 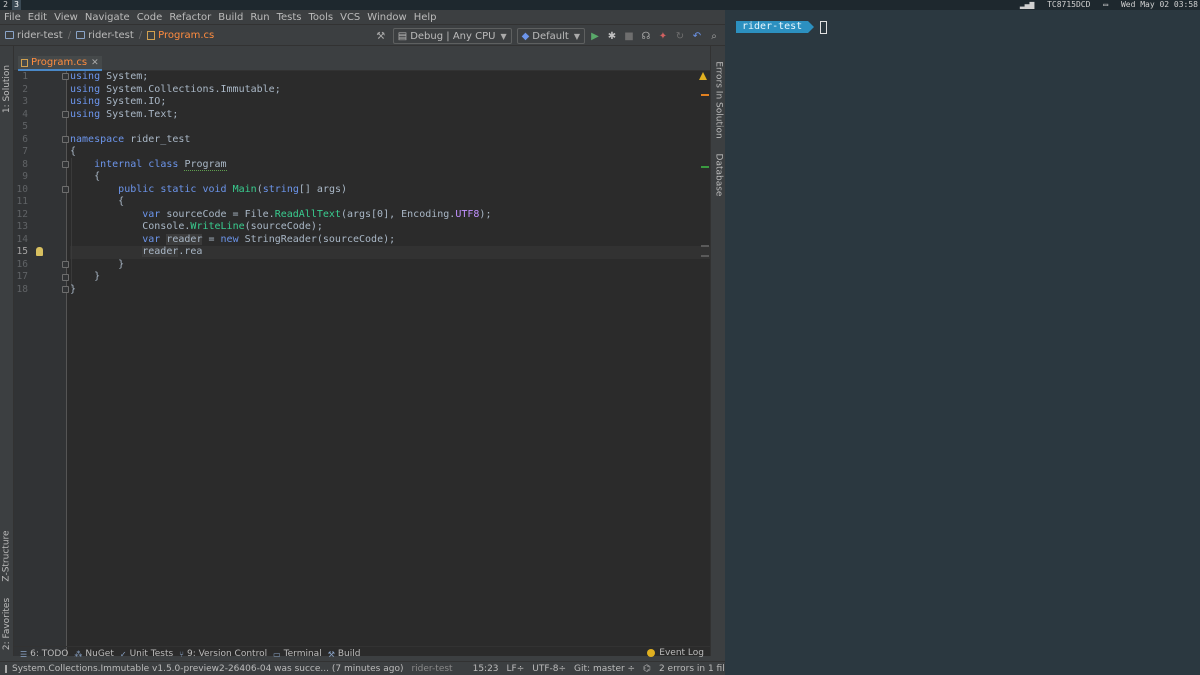 What do you see at coordinates (595, 36) in the screenshot?
I see `run-icon: ▶` at bounding box center [595, 36].